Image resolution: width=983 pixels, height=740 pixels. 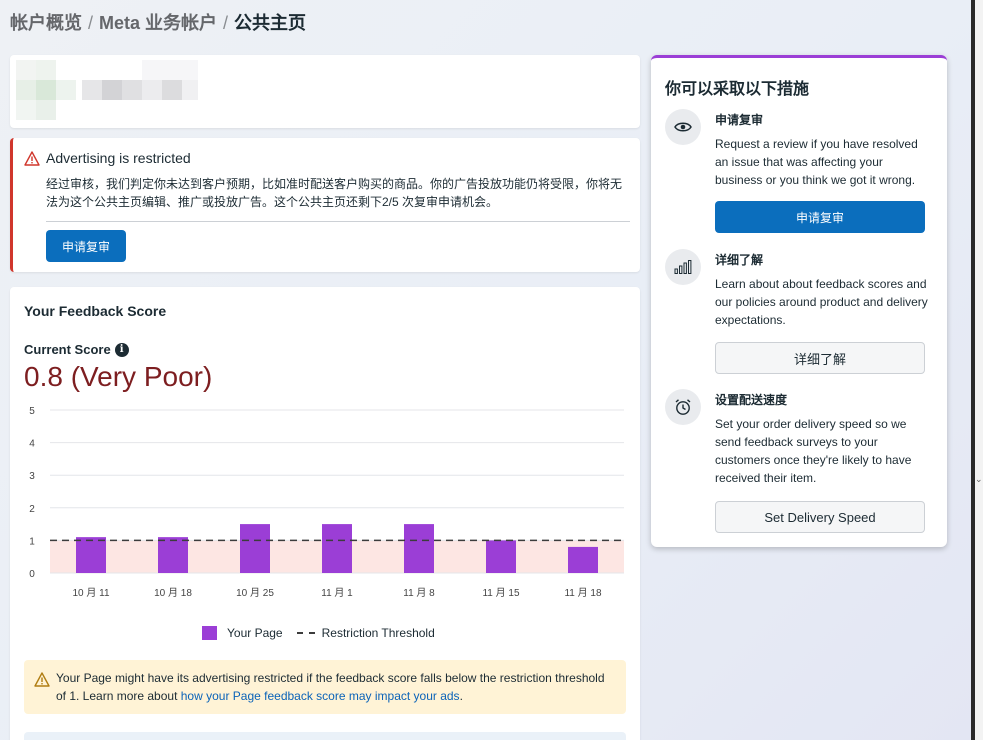 I want to click on chevron-down-icon: ⌄, so click(x=979, y=479).